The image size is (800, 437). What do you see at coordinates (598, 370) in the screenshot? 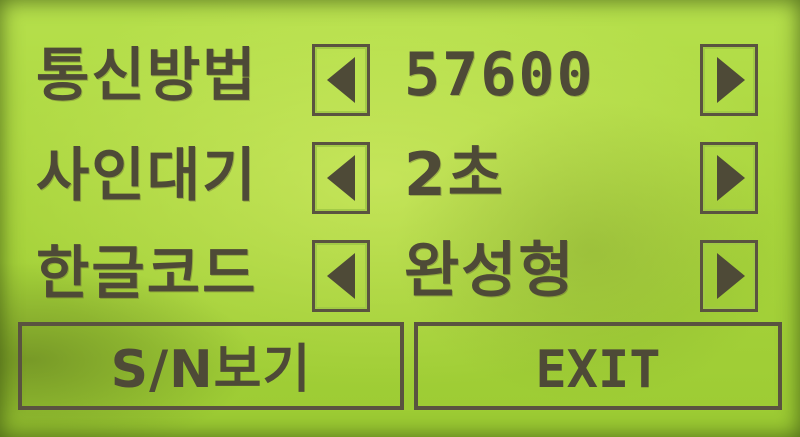
I see `exit-label: EXIT` at bounding box center [598, 370].